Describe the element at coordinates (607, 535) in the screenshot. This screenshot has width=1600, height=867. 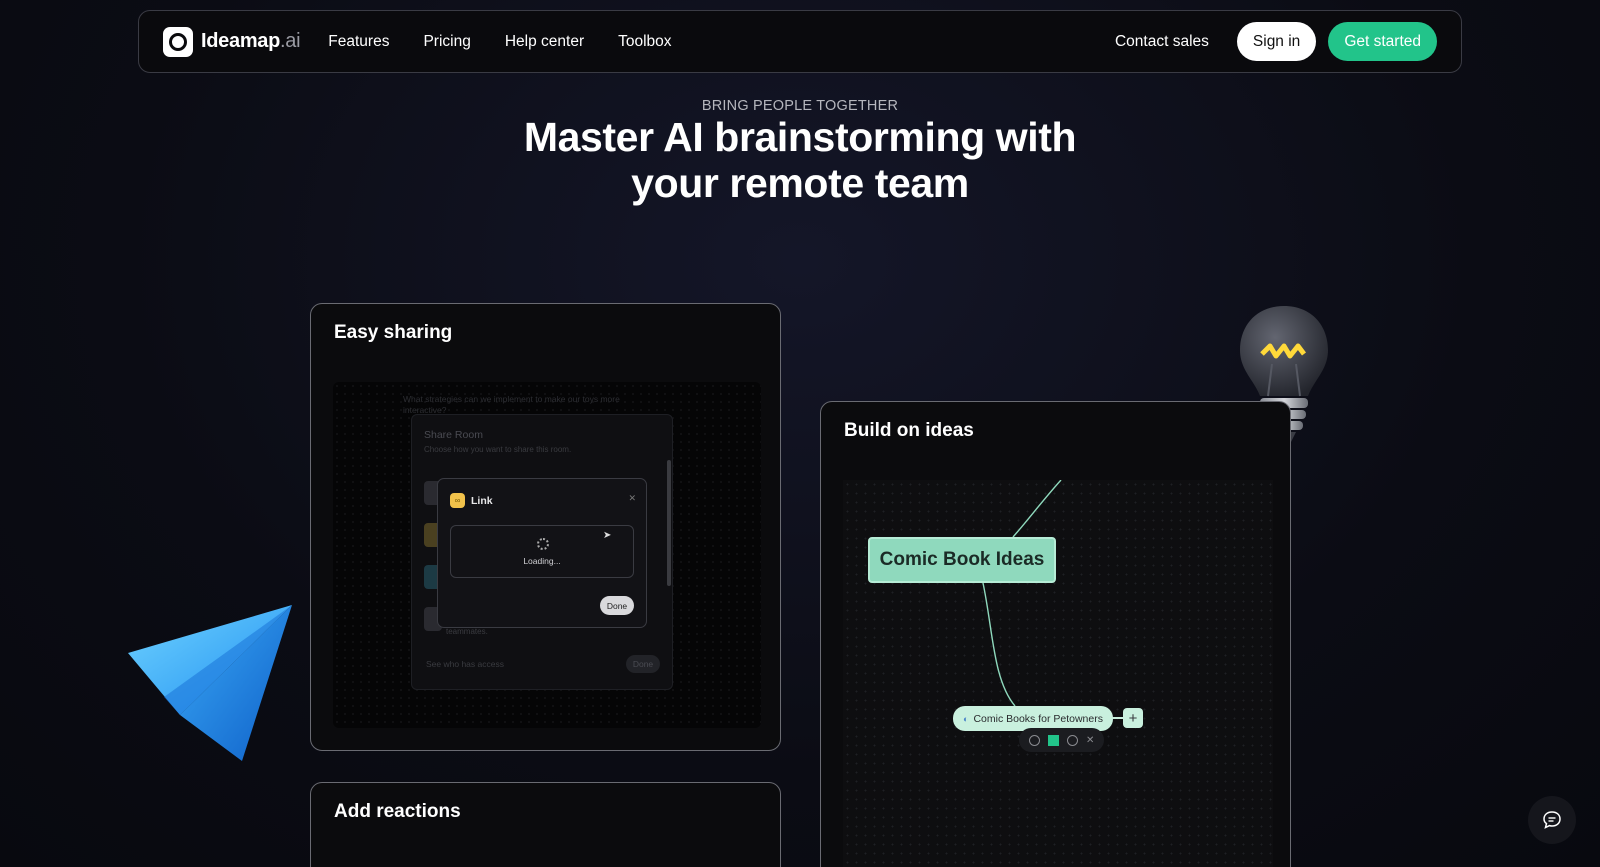
I see `cursor-icon: ➤` at that location.